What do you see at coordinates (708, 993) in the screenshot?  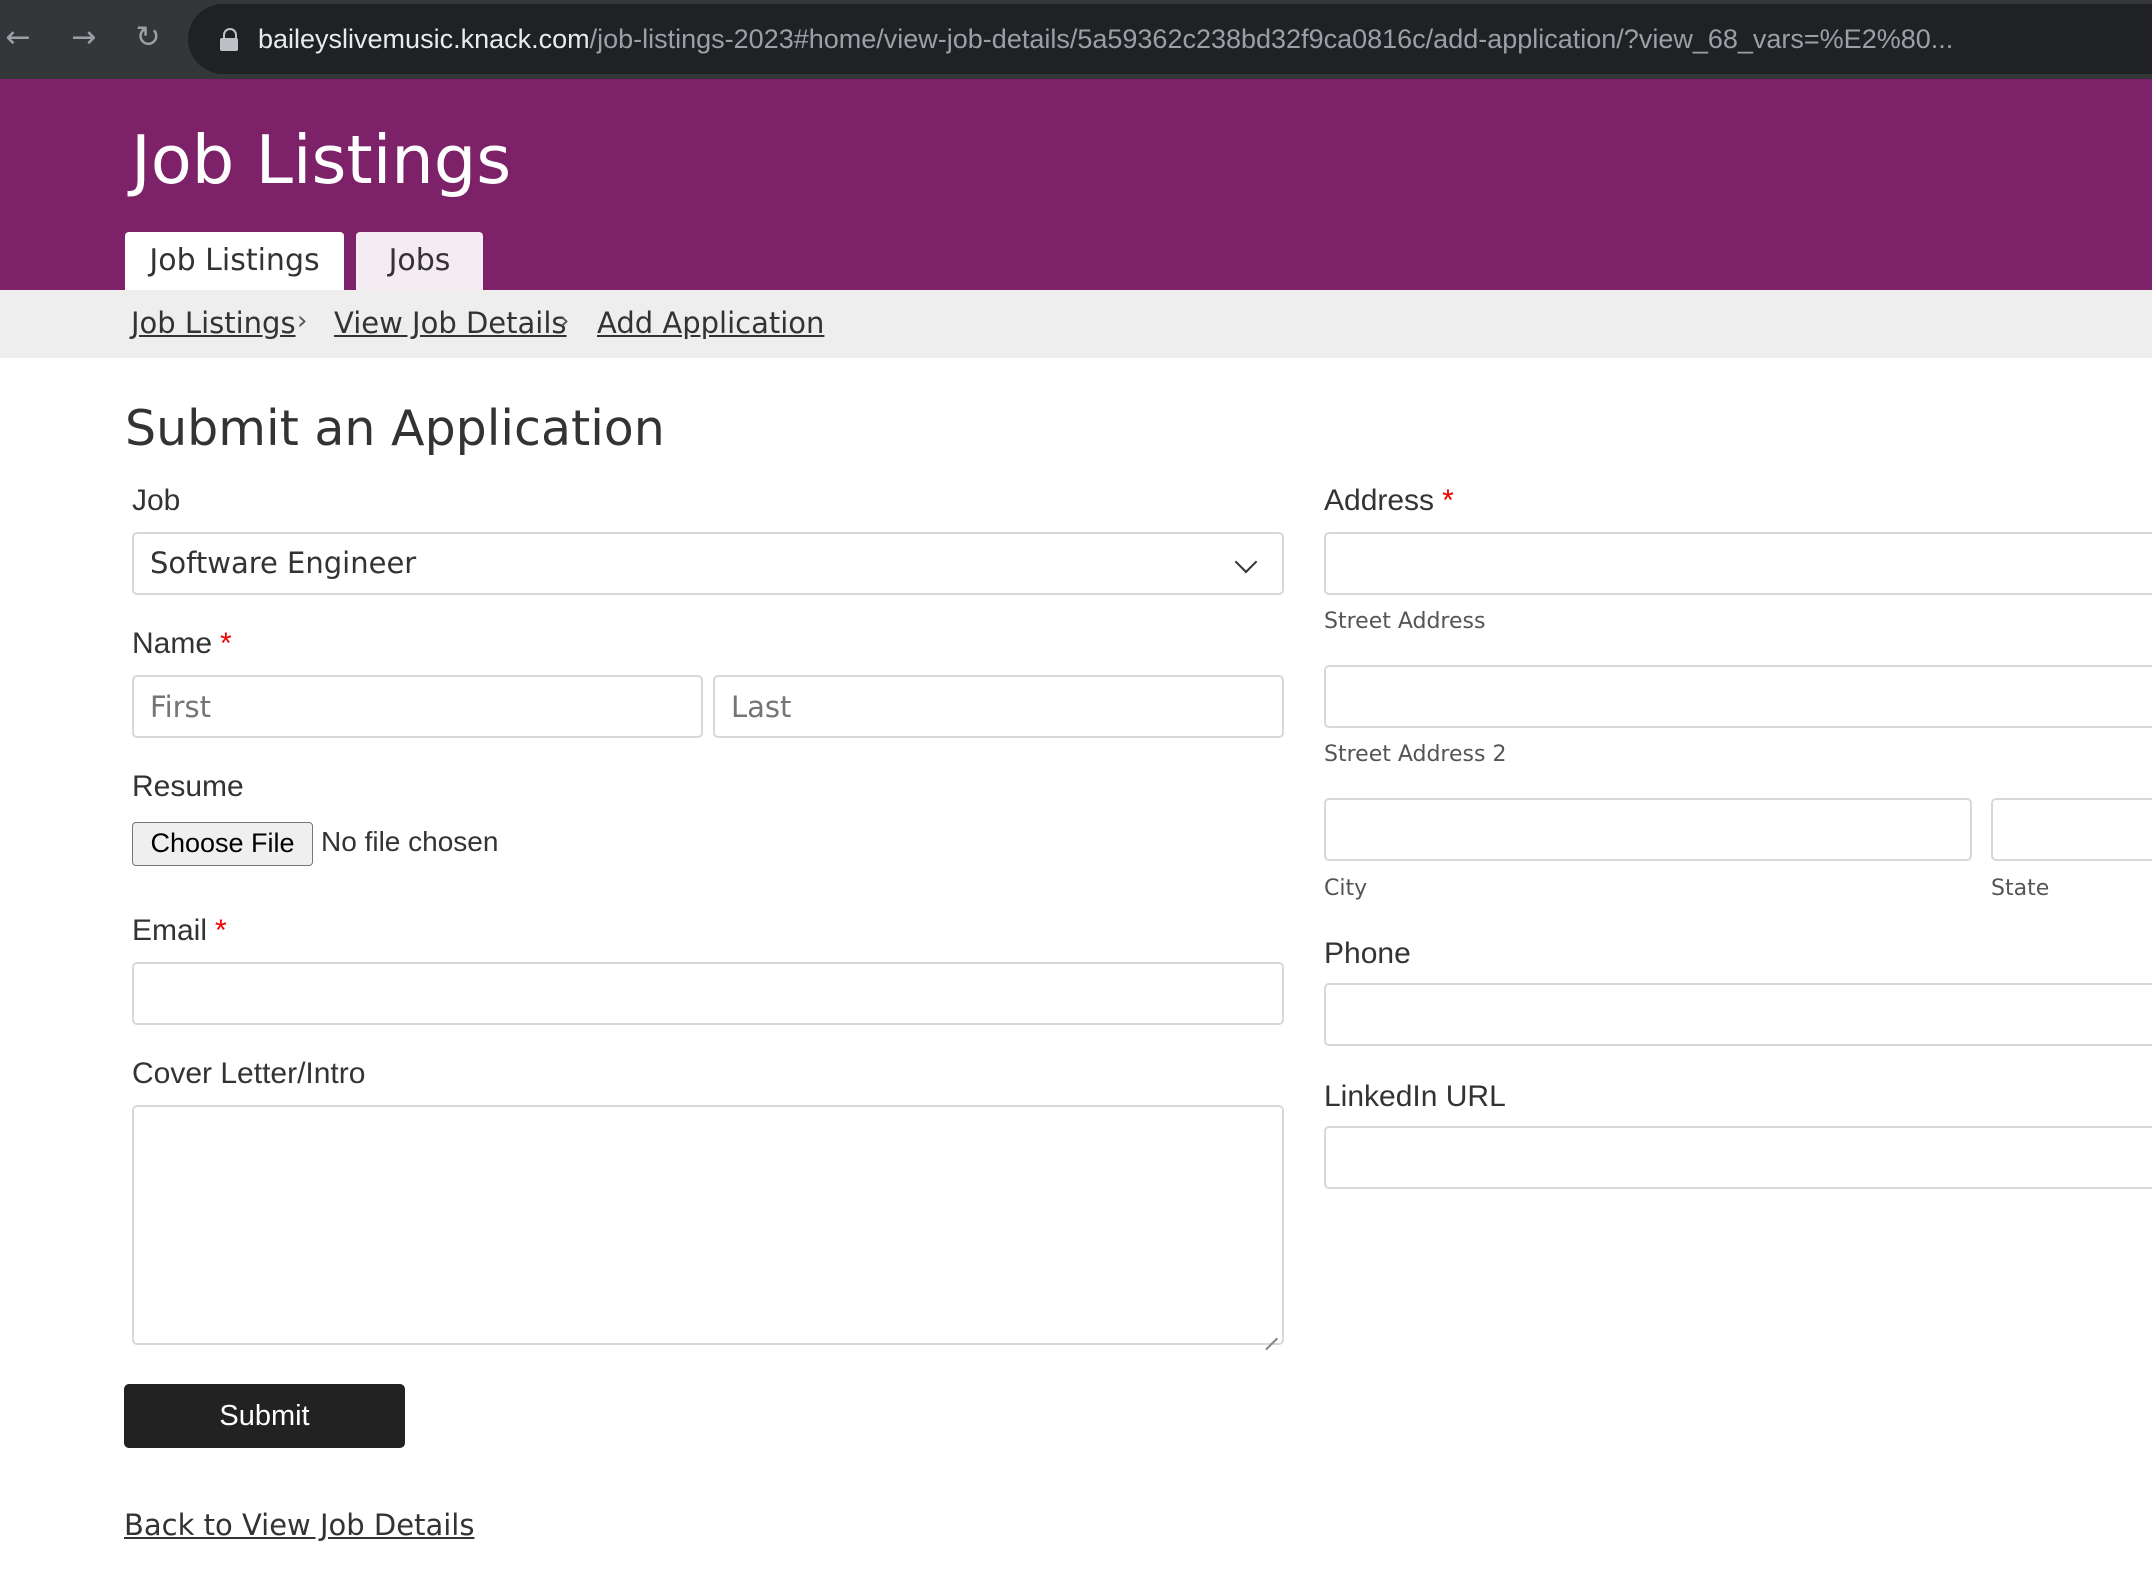 I see `email-input` at bounding box center [708, 993].